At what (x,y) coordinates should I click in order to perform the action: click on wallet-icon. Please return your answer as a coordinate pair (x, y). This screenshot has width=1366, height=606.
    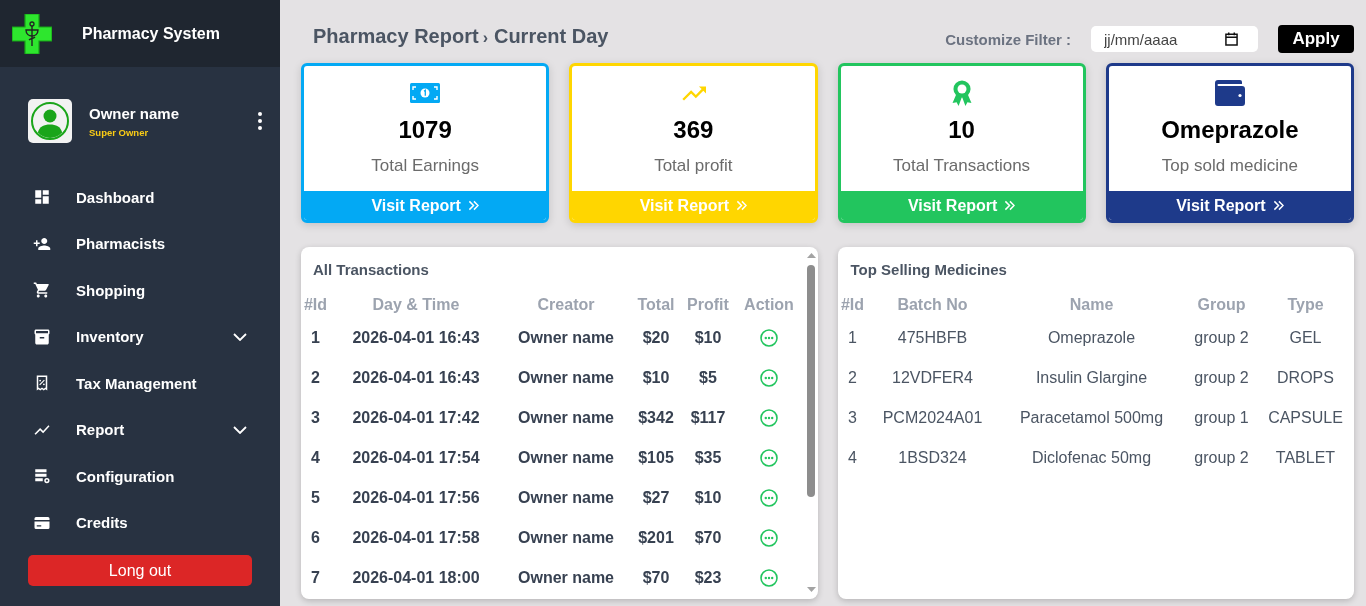
    Looking at the image, I should click on (1229, 93).